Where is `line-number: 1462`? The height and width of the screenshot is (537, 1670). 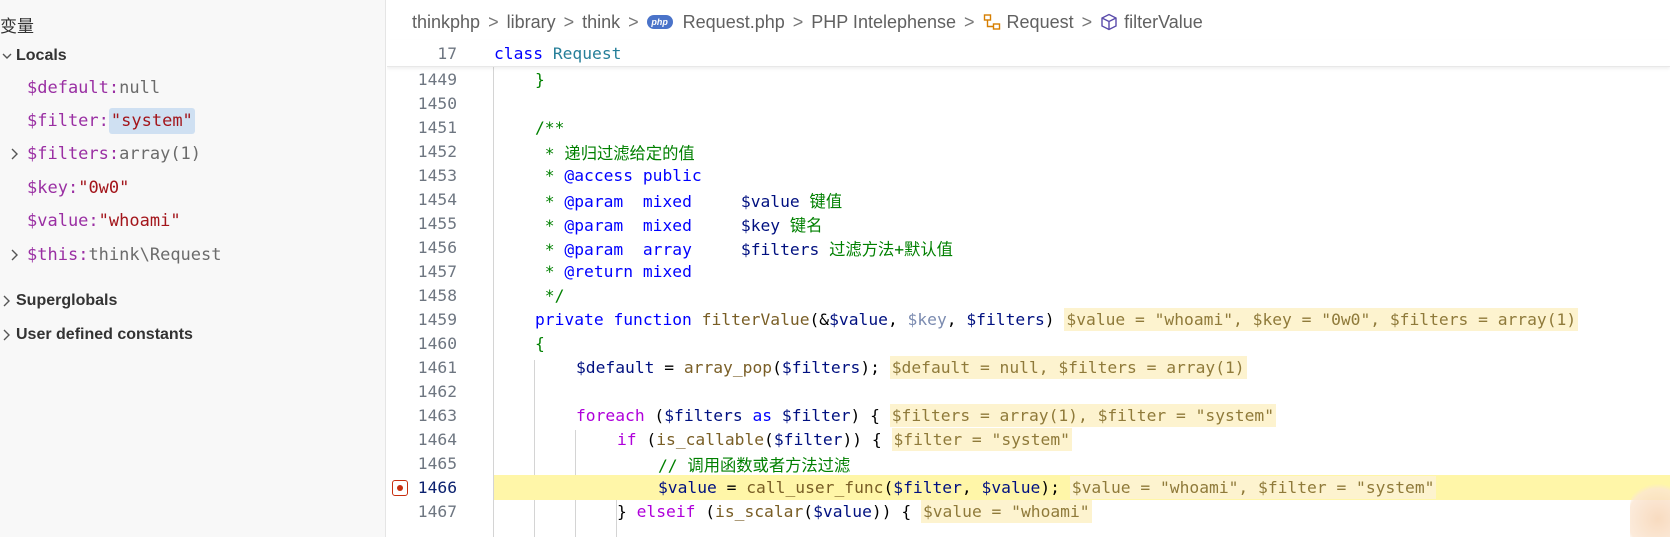
line-number: 1462 is located at coordinates (437, 391).